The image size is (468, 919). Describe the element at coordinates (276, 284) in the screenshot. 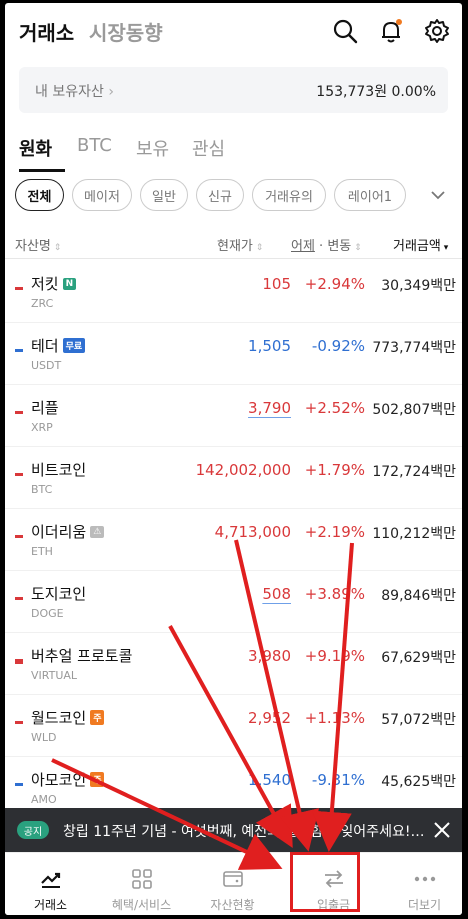

I see `coin-price: 105` at that location.